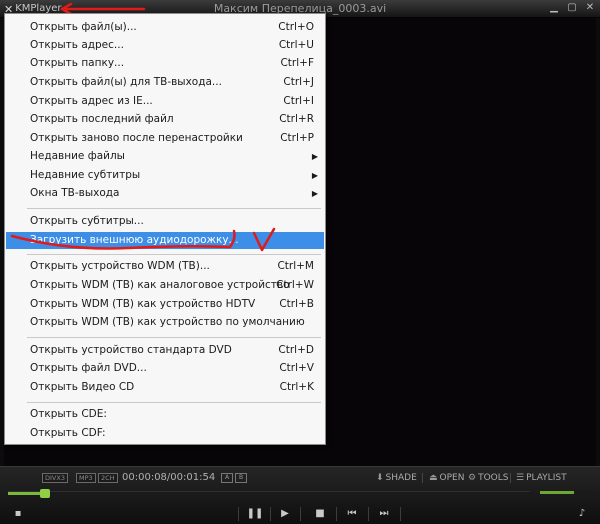  Describe the element at coordinates (55, 478) in the screenshot. I see `video-codec-badge: DIVX3` at that location.